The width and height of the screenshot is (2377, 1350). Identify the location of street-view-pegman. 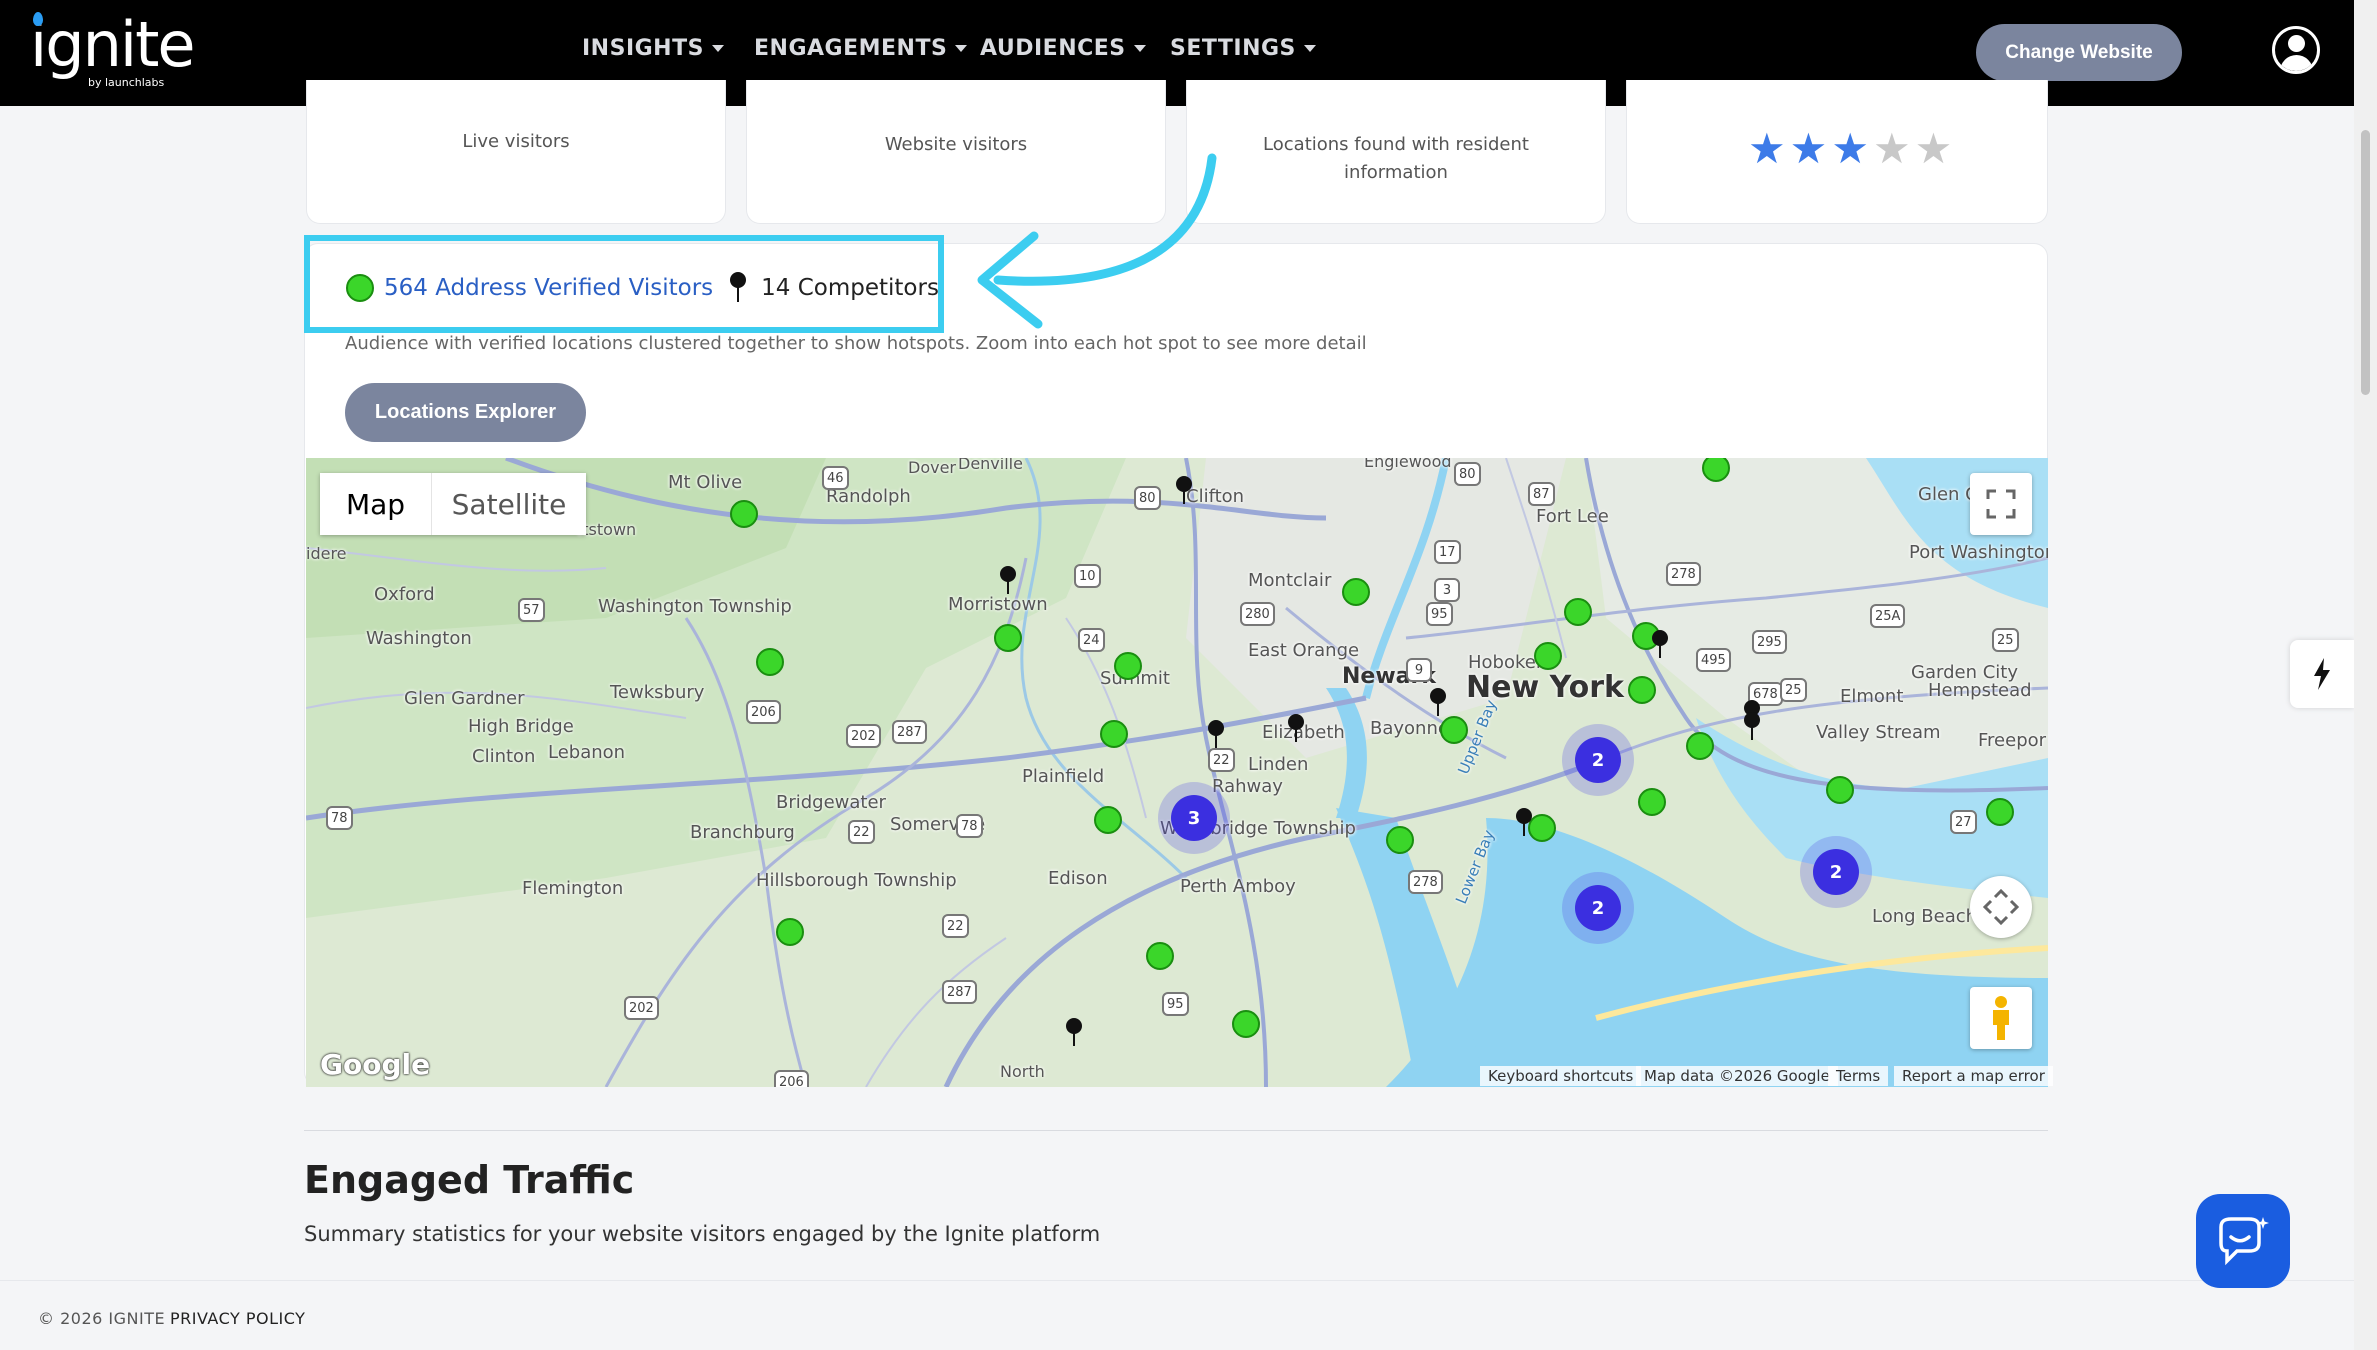
(2001, 1018).